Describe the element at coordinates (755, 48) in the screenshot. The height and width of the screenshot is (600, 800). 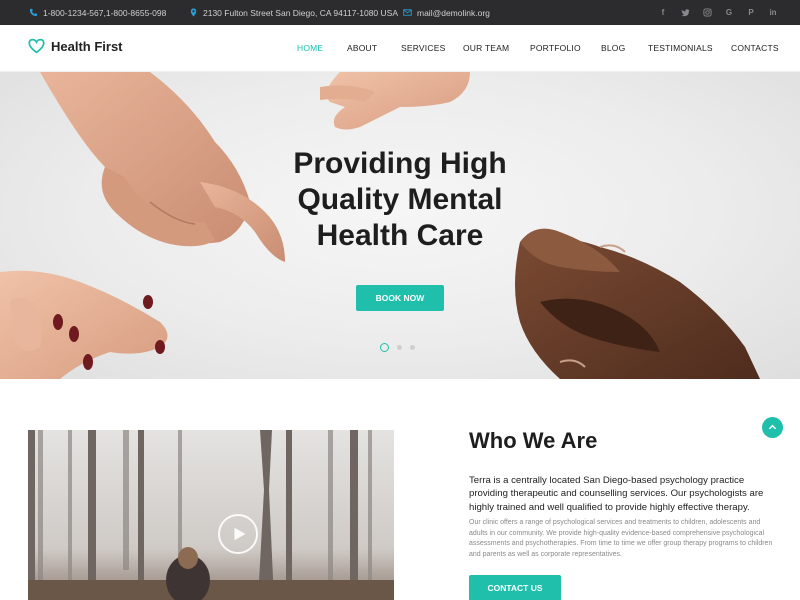
I see `nav-item-contacts: CONTACTS` at that location.